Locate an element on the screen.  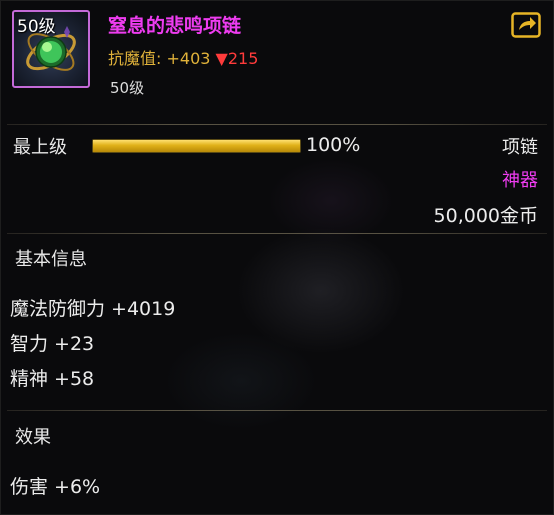
stat-spirit: 精神 +58 is located at coordinates (52, 379).